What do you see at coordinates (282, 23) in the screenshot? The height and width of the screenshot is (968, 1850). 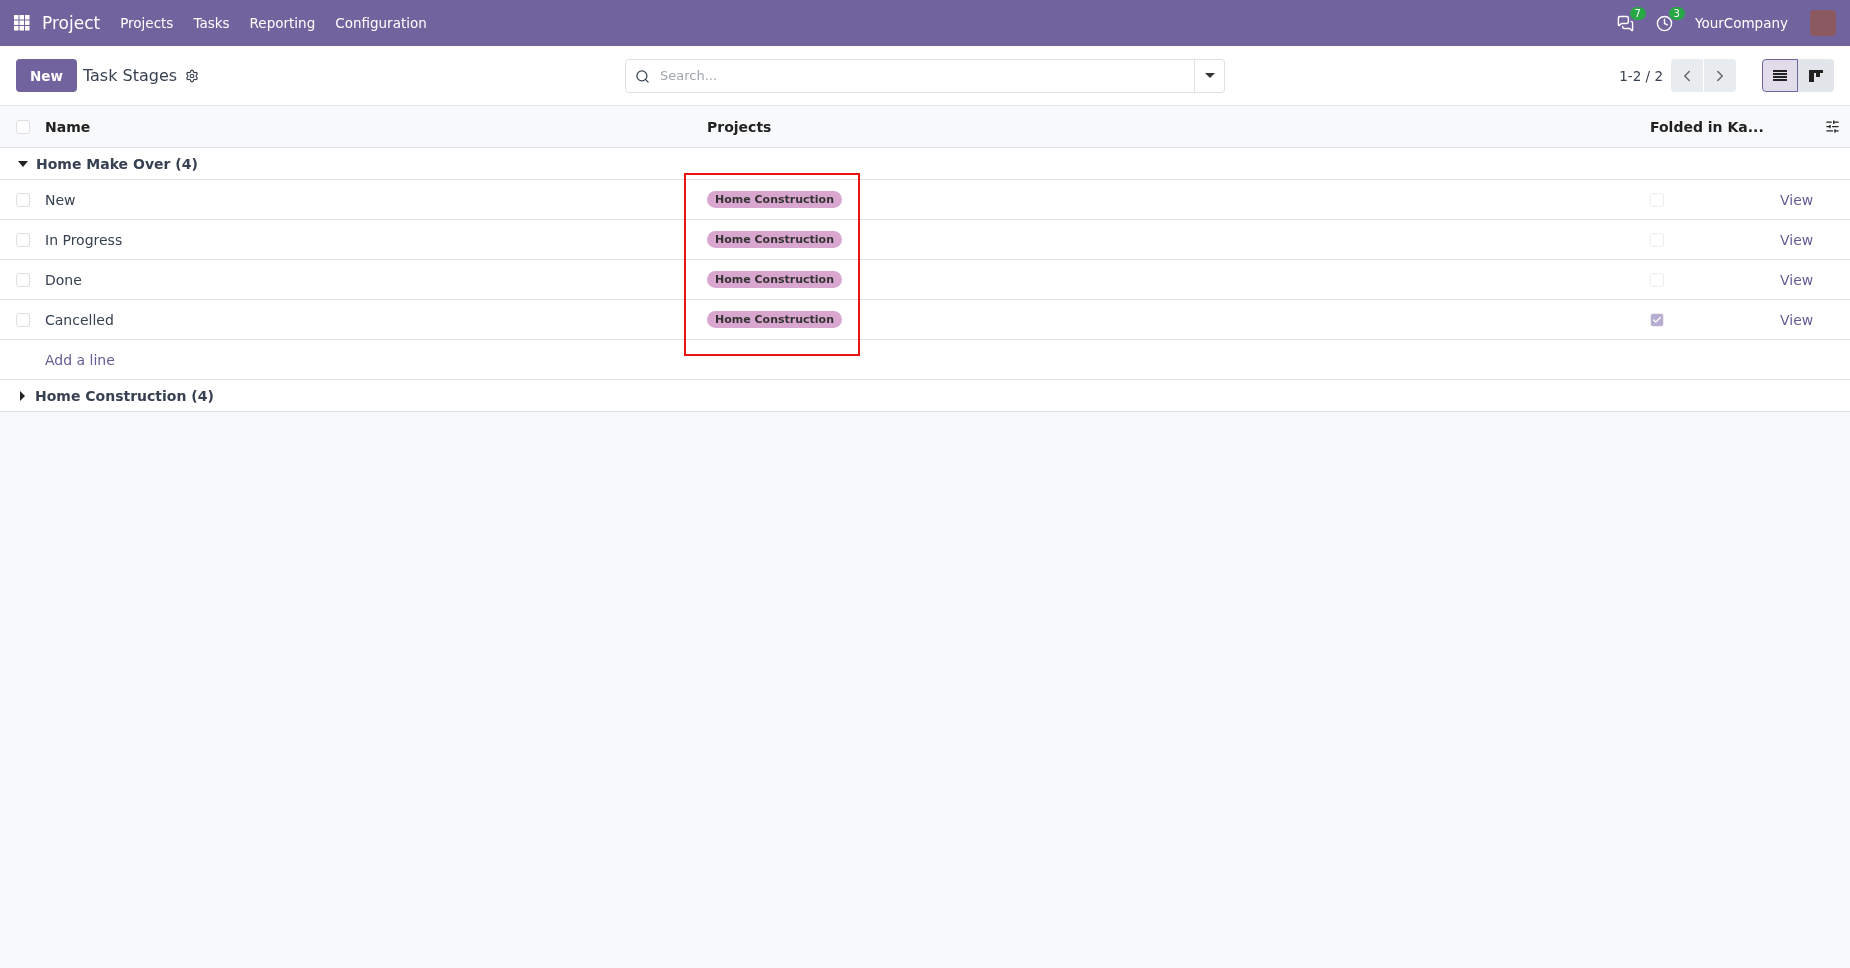 I see `menu-item: Reporting` at bounding box center [282, 23].